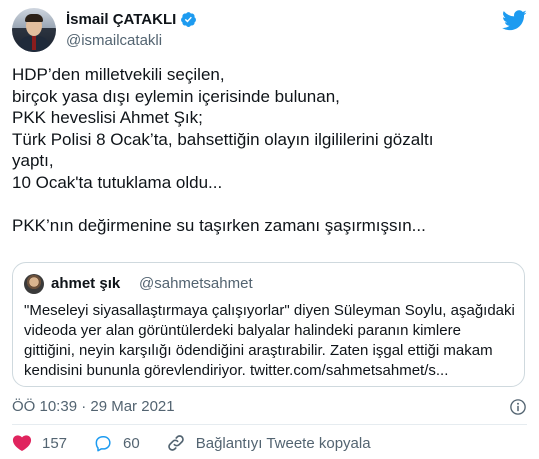 This screenshot has height=459, width=539. Describe the element at coordinates (131, 443) in the screenshot. I see `reply-count: 60` at that location.